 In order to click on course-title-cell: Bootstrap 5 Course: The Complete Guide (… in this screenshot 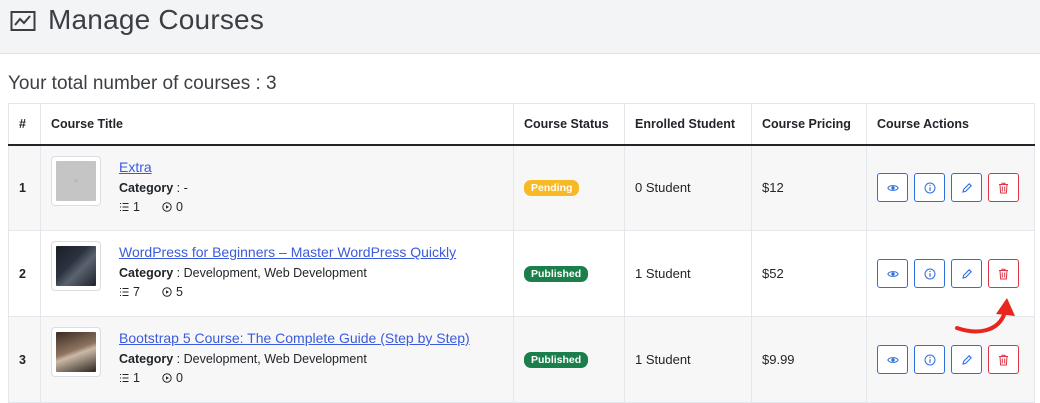, I will do `click(277, 359)`.